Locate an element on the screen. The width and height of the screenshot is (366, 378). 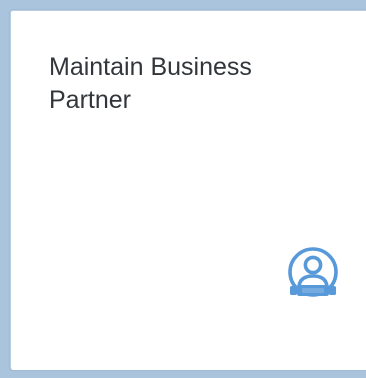
tile-title-line-1: Maintain Business is located at coordinates (150, 67).